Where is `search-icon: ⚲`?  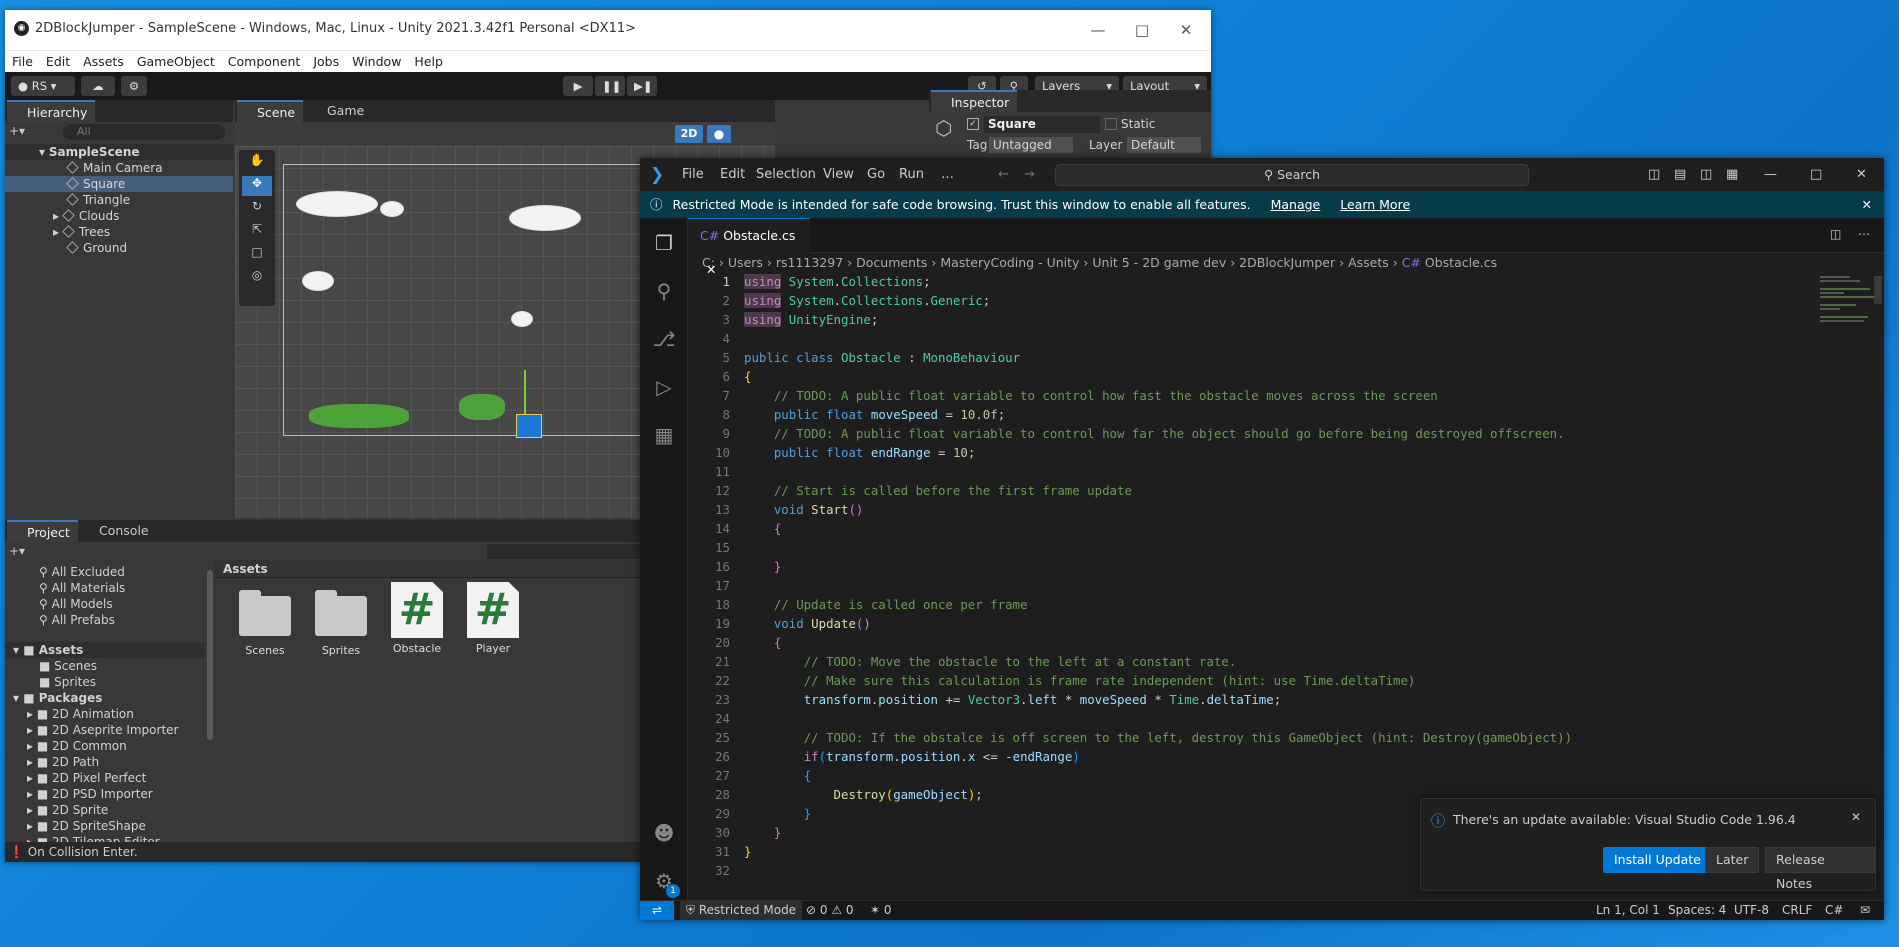 search-icon: ⚲ is located at coordinates (664, 291).